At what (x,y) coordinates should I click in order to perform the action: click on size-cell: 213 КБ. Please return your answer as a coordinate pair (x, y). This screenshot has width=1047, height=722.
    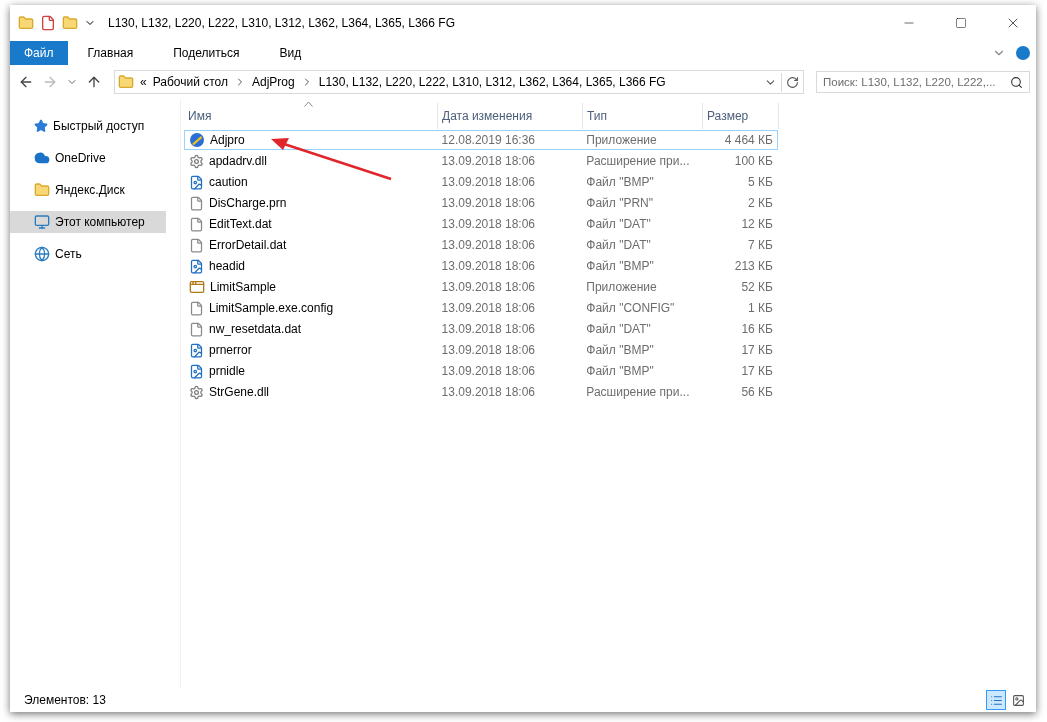
    Looking at the image, I should click on (753, 266).